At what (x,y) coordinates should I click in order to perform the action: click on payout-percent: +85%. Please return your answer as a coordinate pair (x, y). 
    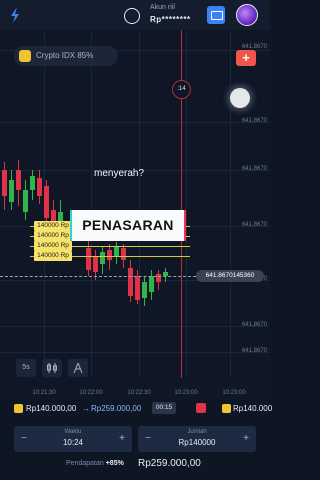
    Looking at the image, I should click on (114, 463).